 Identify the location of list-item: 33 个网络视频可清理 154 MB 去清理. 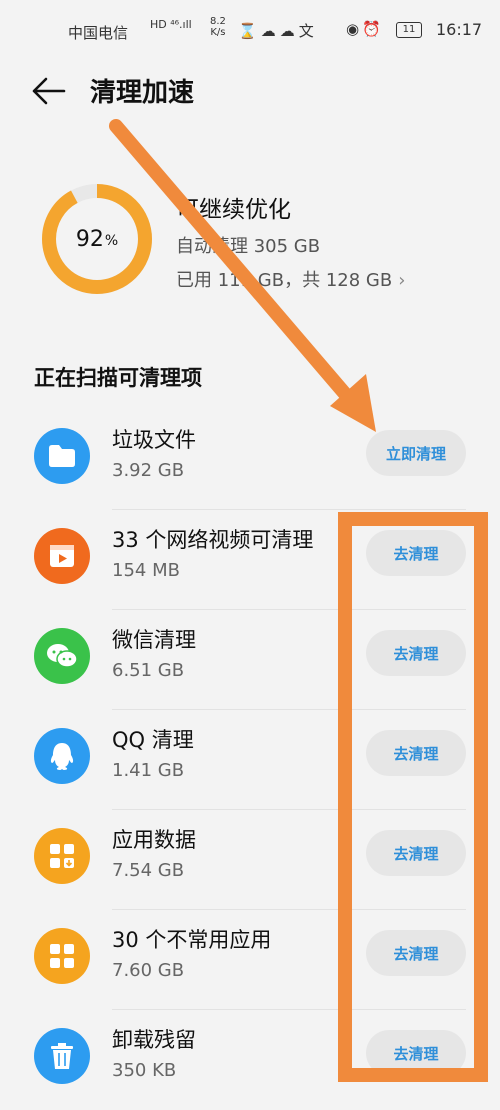
(250, 560).